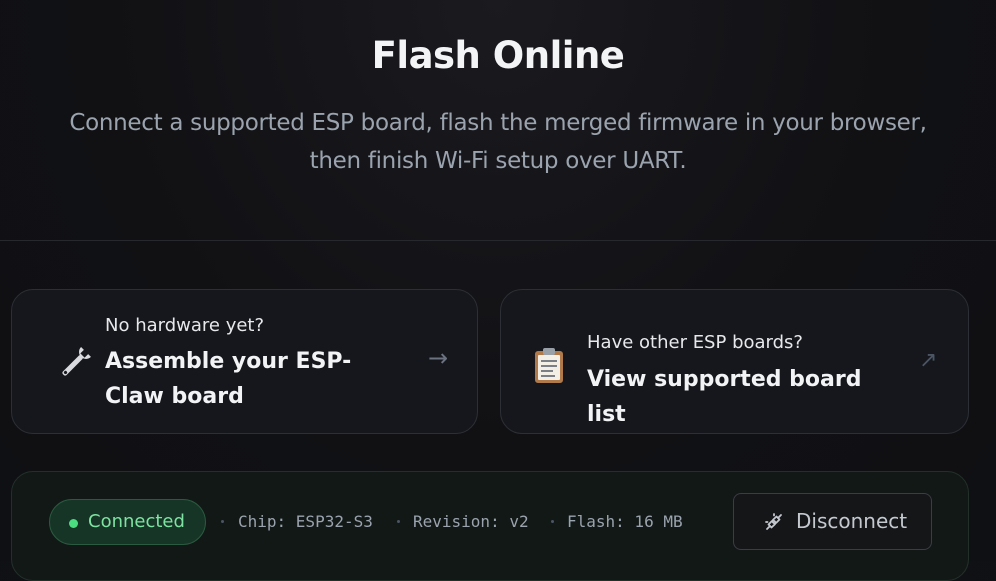 The image size is (996, 581). I want to click on section-divider, so click(498, 240).